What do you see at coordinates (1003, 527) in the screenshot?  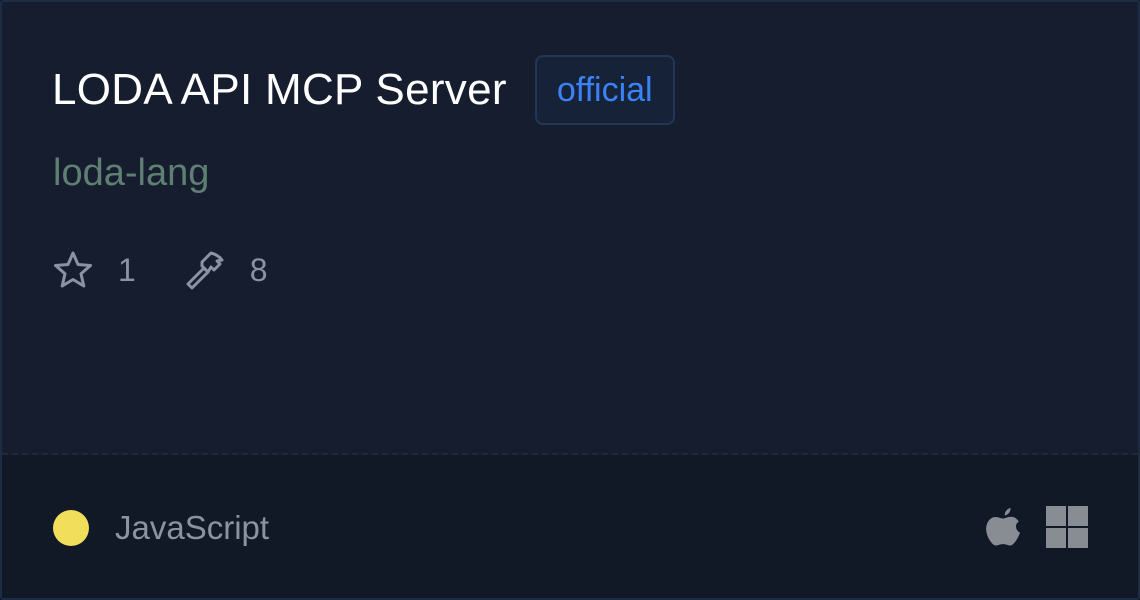 I see `apple-icon` at bounding box center [1003, 527].